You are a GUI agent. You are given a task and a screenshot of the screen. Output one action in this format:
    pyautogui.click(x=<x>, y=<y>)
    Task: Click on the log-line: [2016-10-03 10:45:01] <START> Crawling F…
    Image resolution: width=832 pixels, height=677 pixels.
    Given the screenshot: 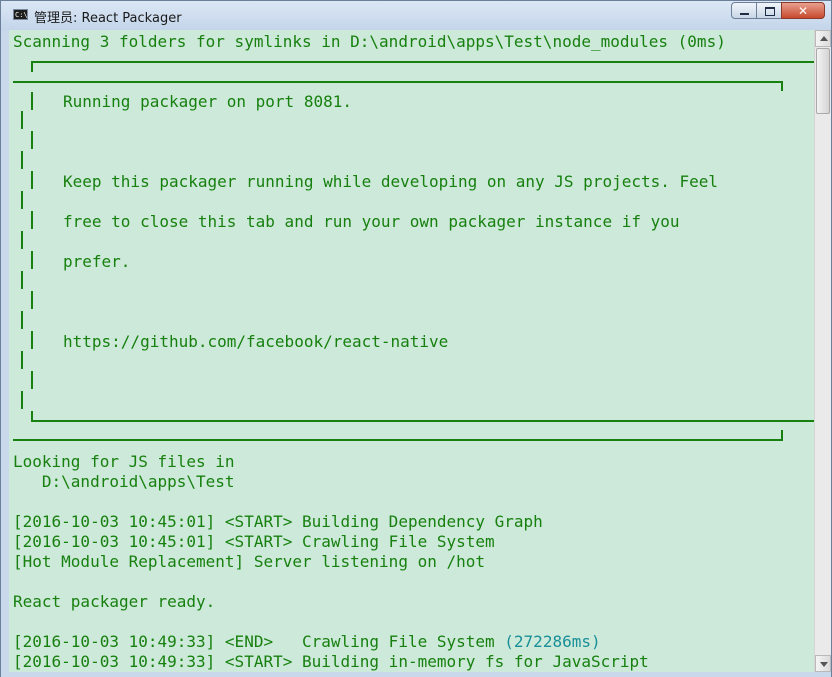 What is the action you would take?
    pyautogui.click(x=254, y=541)
    